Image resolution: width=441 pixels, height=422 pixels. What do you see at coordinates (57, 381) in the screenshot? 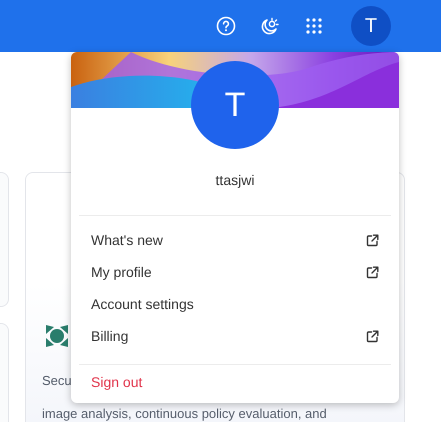
I see `card-text: Secu` at bounding box center [57, 381].